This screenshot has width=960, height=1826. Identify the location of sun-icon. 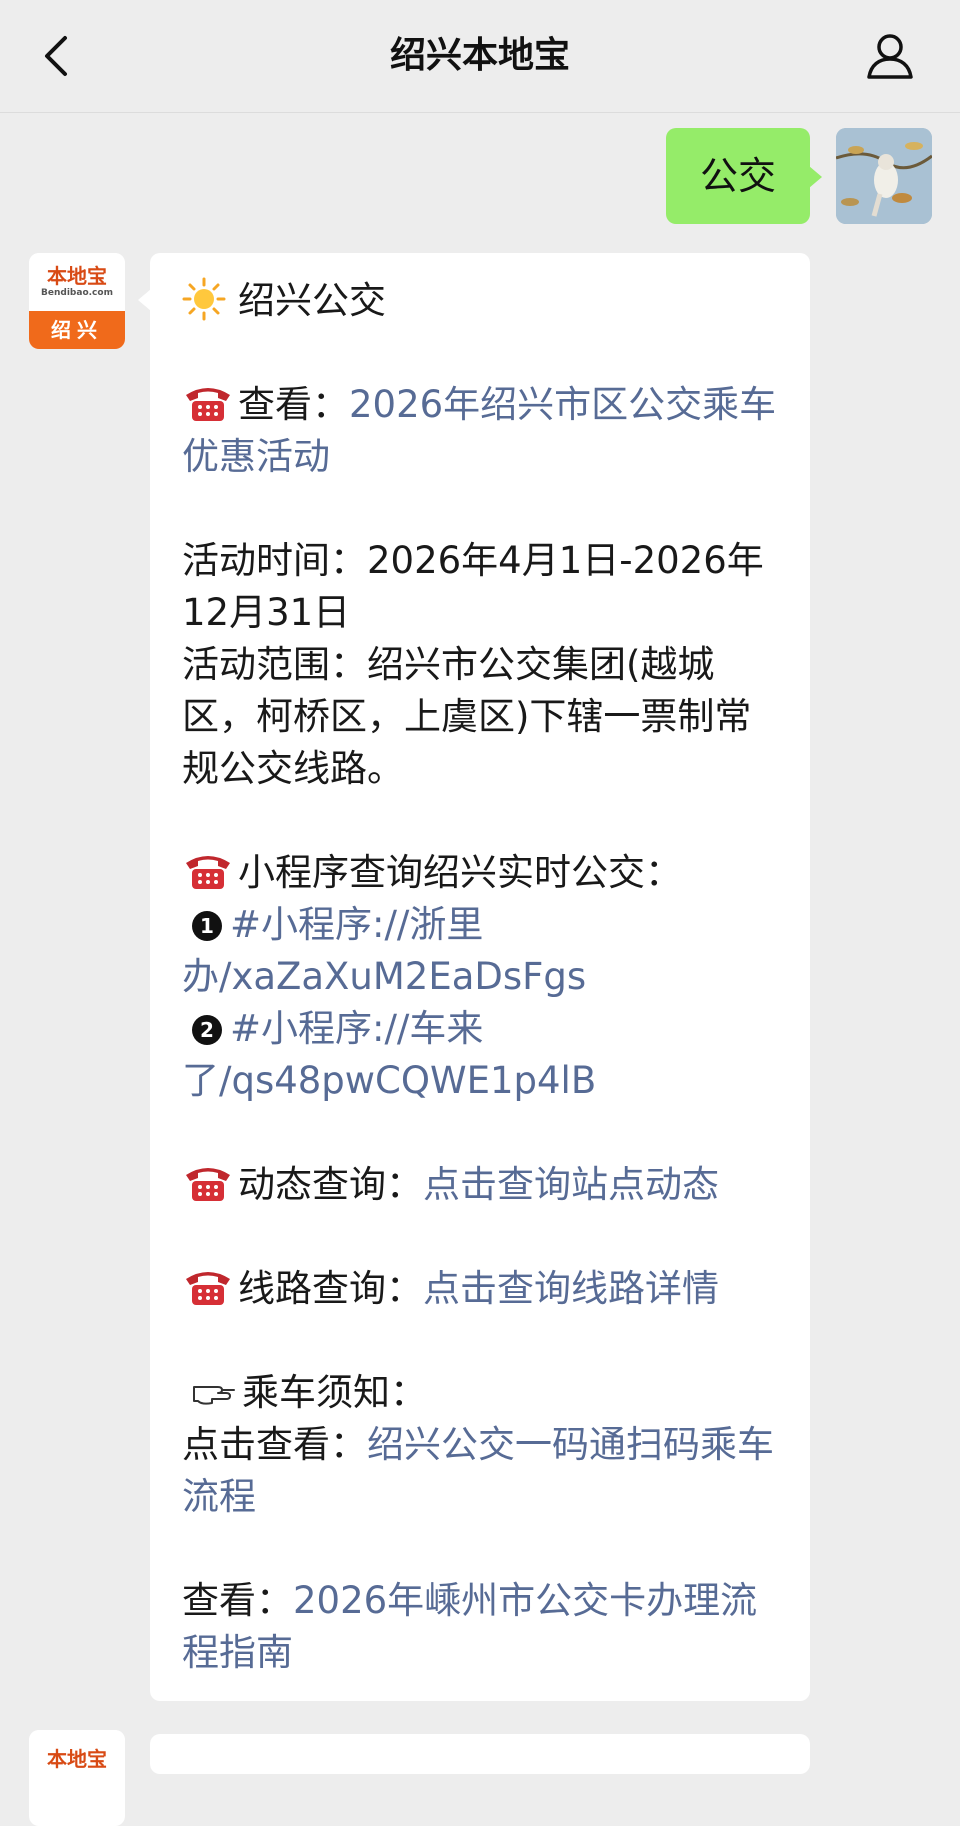
(204, 299).